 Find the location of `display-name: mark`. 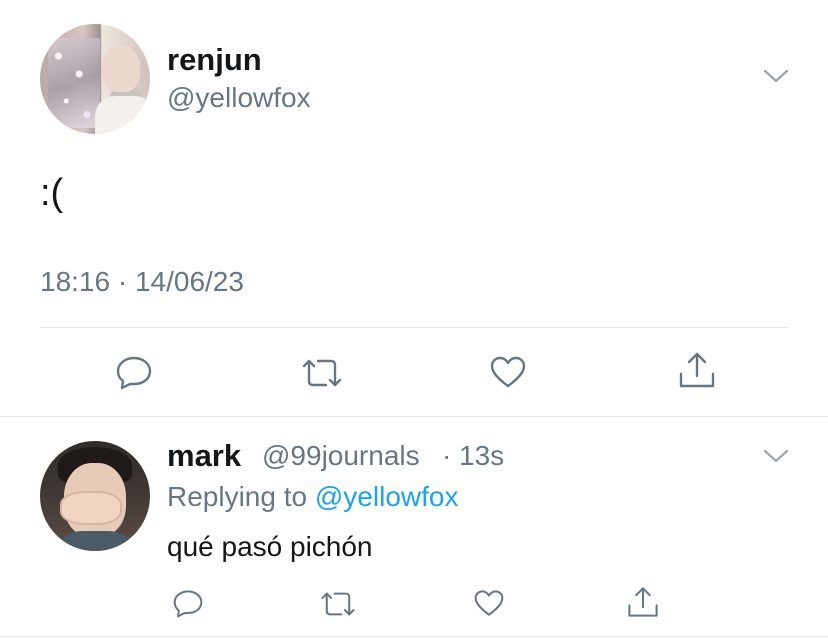

display-name: mark is located at coordinates (204, 456).